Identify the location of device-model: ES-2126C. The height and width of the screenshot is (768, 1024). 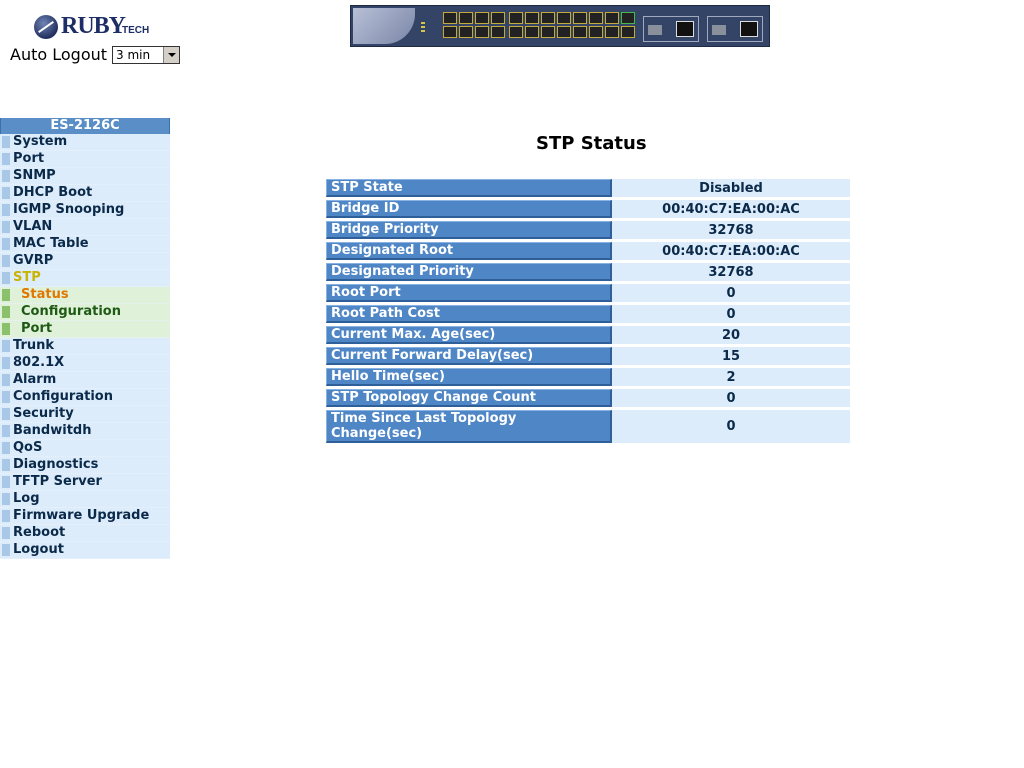
(85, 126).